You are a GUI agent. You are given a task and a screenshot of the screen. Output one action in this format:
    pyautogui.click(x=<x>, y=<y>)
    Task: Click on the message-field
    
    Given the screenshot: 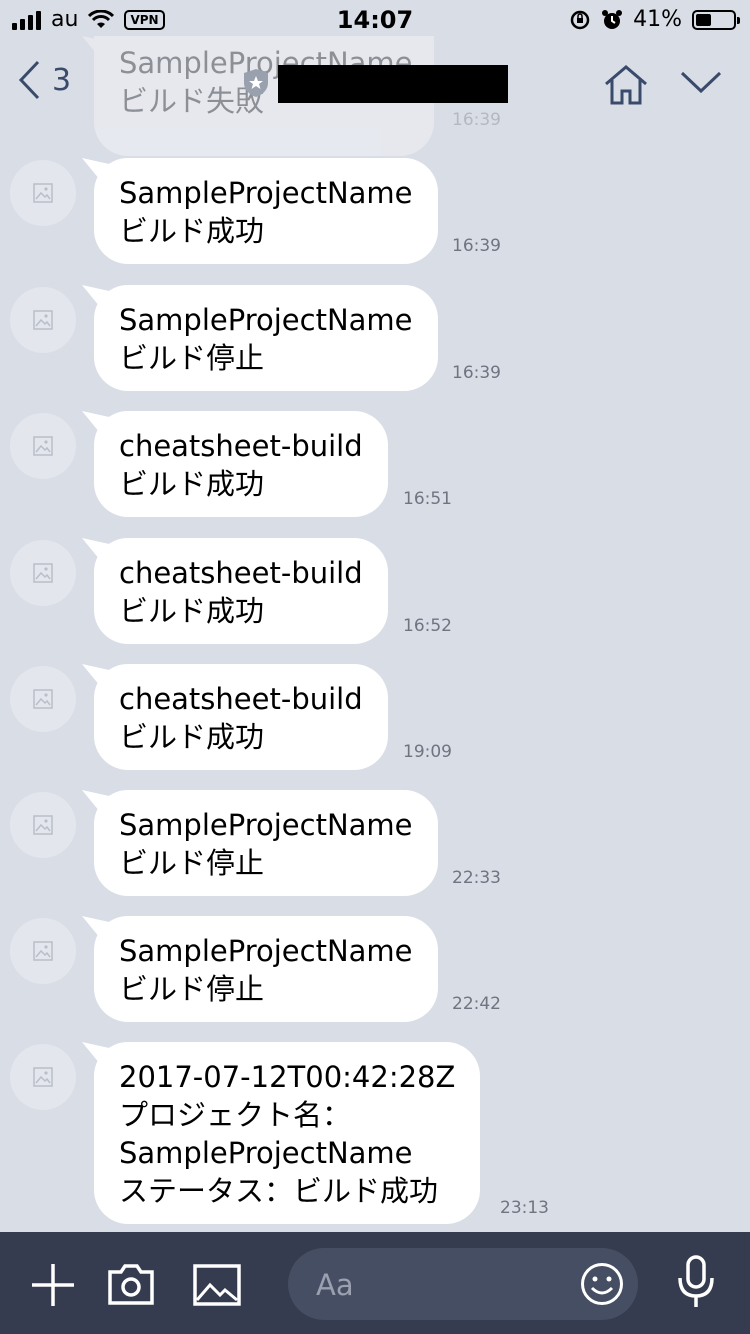 What is the action you would take?
    pyautogui.click(x=463, y=1284)
    